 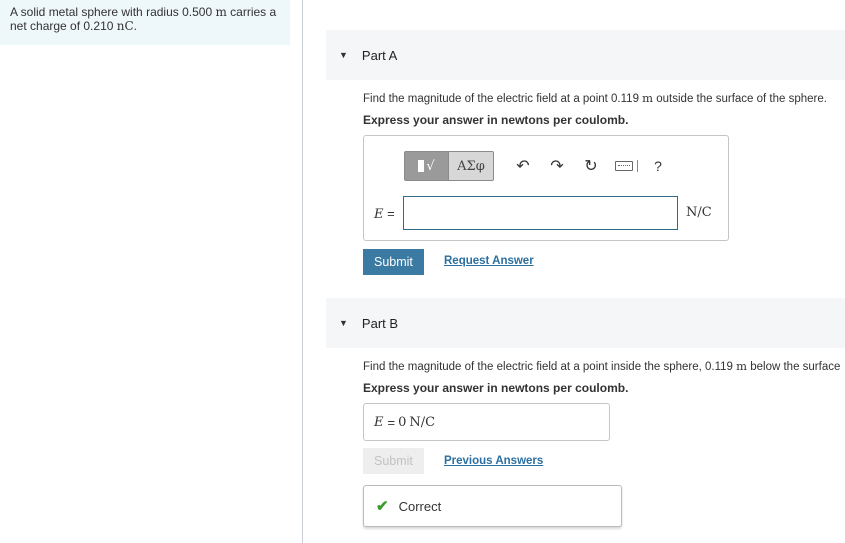 What do you see at coordinates (421, 166) in the screenshot?
I see `sqrt-template-icon` at bounding box center [421, 166].